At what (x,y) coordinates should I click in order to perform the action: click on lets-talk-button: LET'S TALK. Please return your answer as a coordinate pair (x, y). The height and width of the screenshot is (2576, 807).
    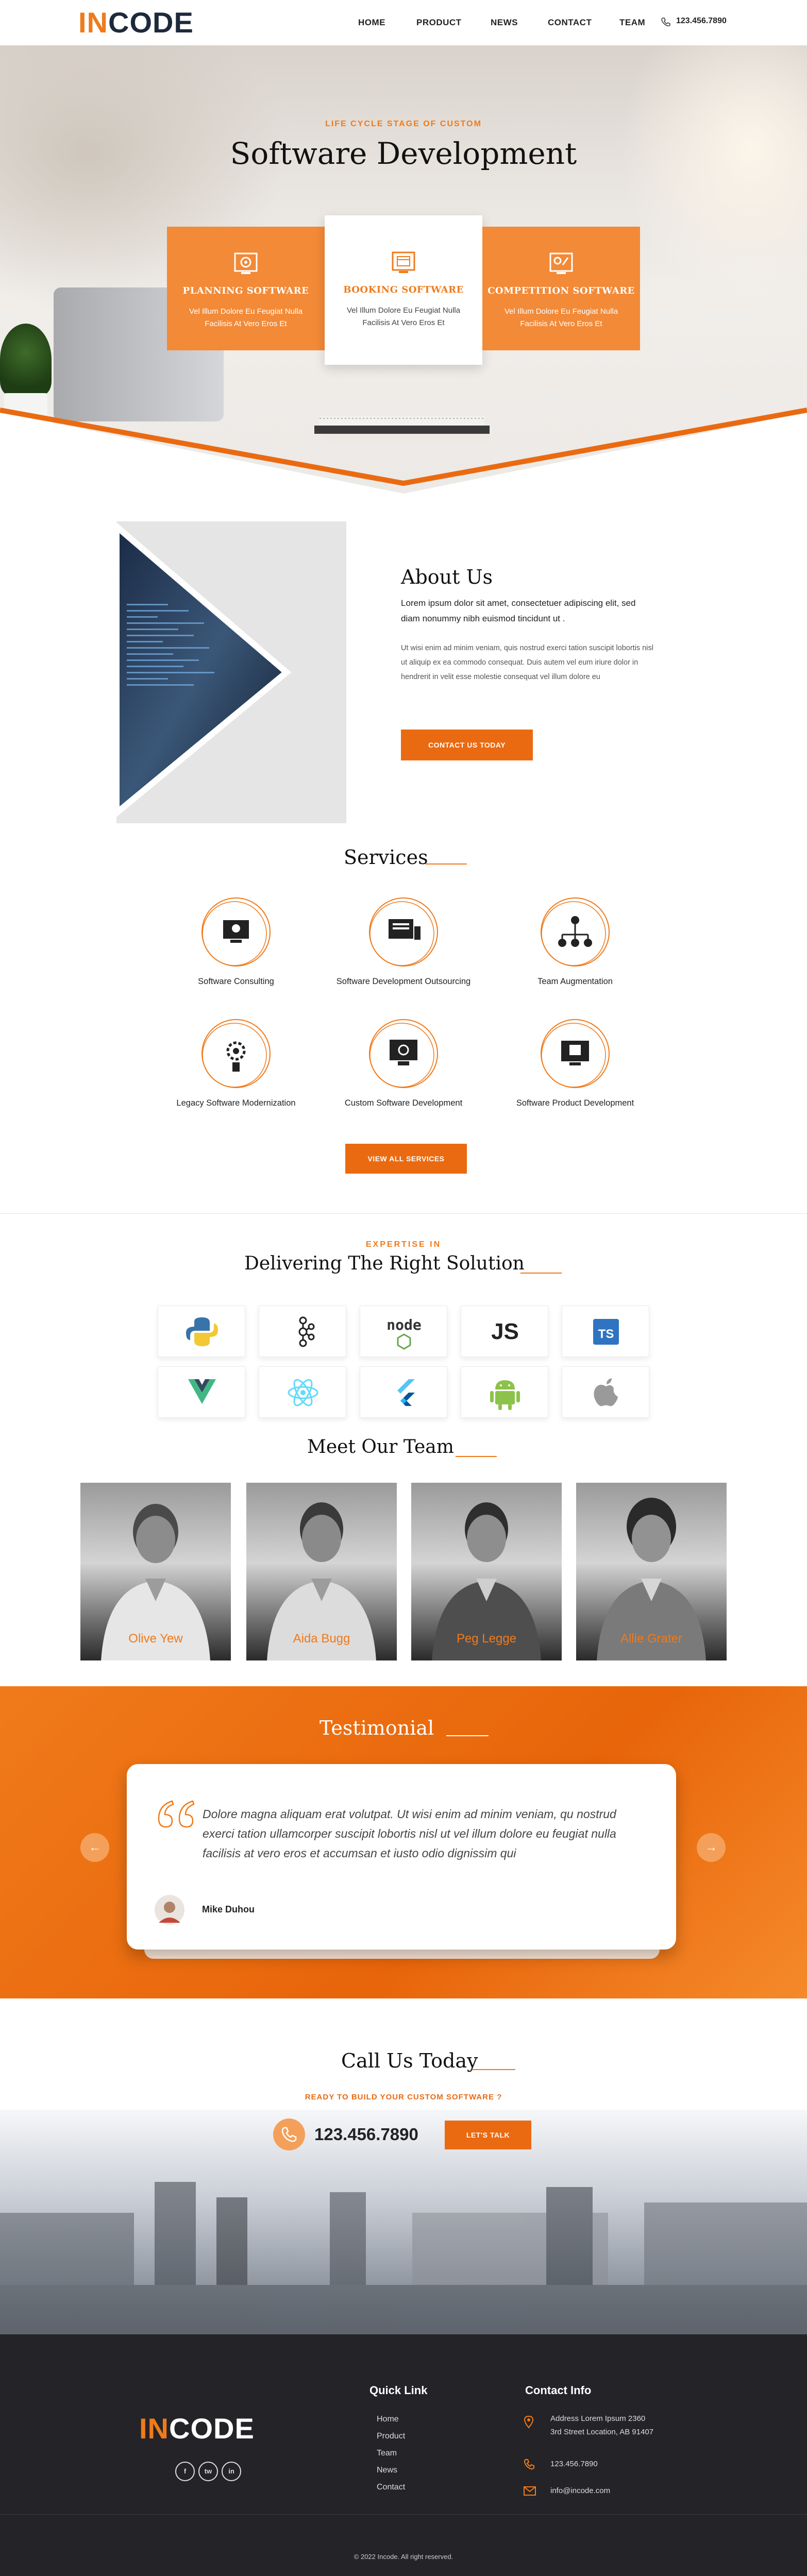
    Looking at the image, I should click on (488, 2135).